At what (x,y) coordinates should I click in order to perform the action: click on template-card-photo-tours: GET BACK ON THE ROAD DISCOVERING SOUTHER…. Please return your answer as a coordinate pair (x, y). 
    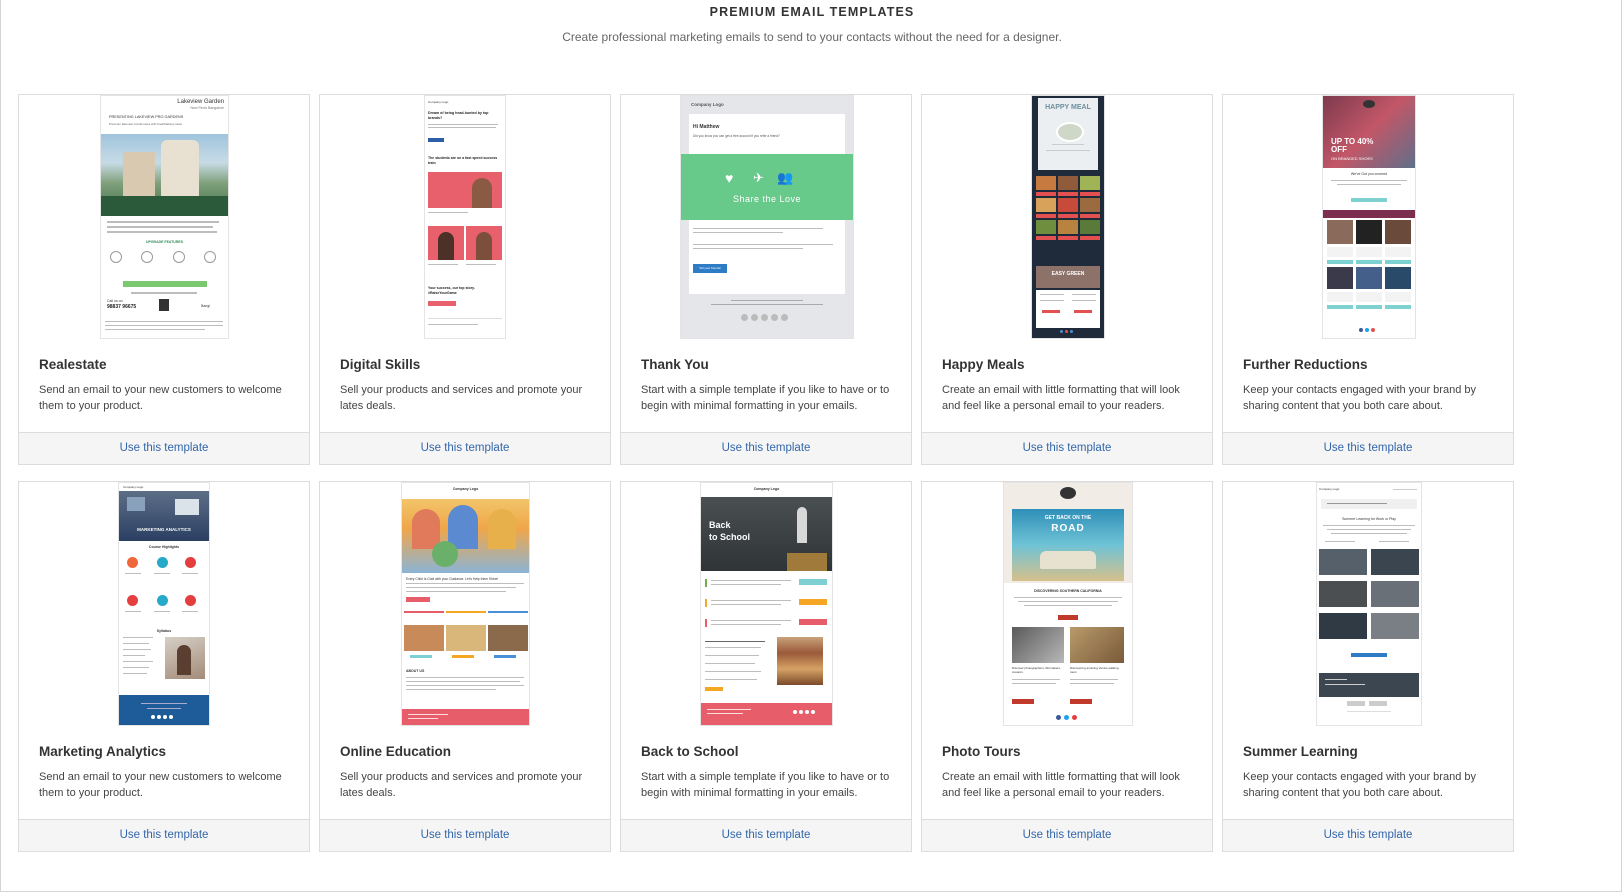
    Looking at the image, I should click on (1067, 666).